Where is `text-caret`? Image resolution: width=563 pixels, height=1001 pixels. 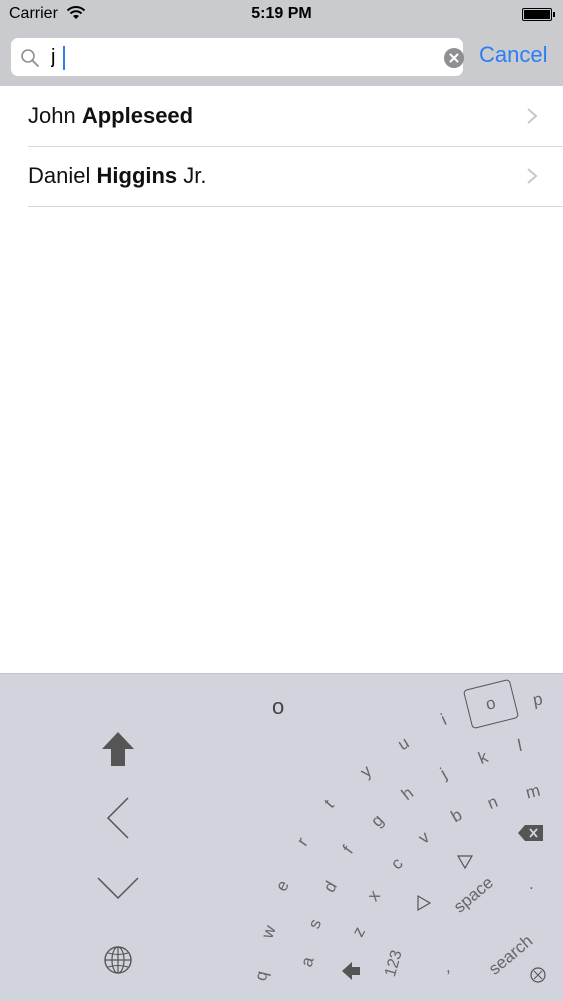 text-caret is located at coordinates (64, 58).